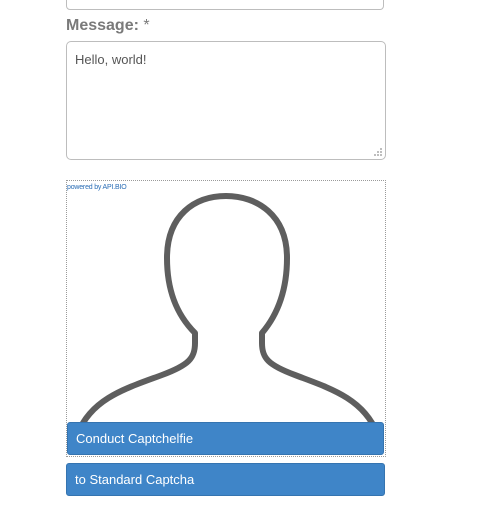  Describe the element at coordinates (225, 438) in the screenshot. I see `conduct-captchelfie-button: Conduct Captchelfie` at that location.